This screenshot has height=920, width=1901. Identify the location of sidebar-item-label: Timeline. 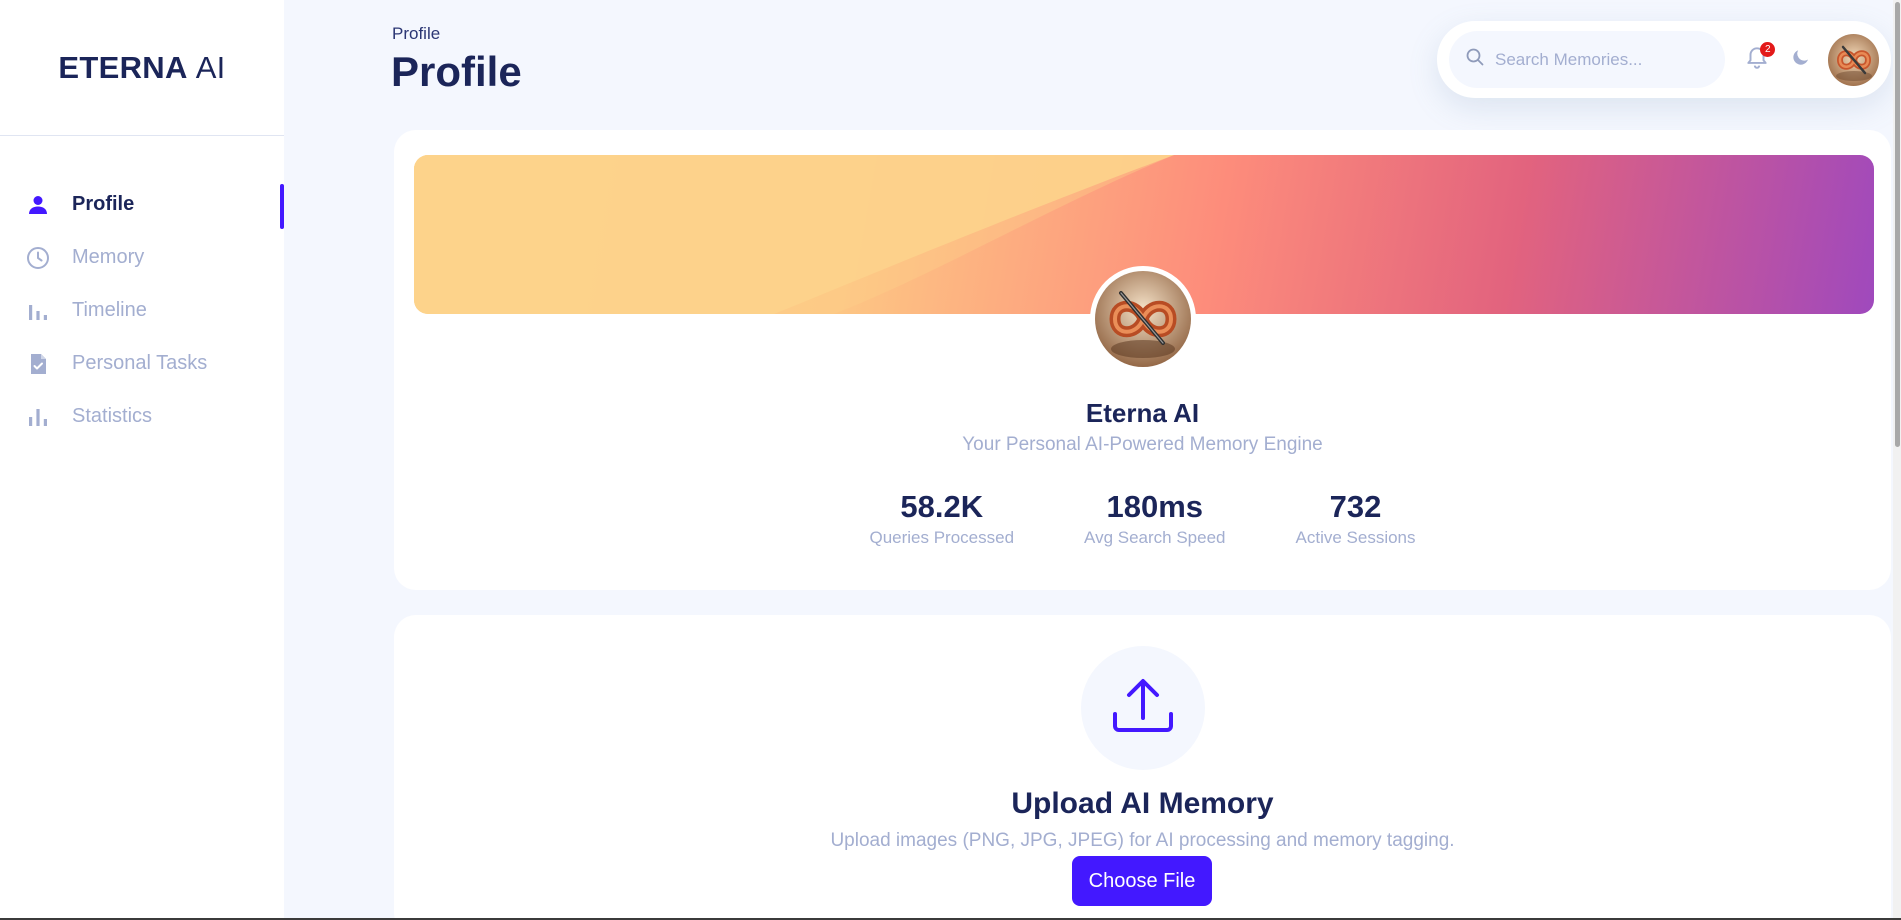
(109, 310).